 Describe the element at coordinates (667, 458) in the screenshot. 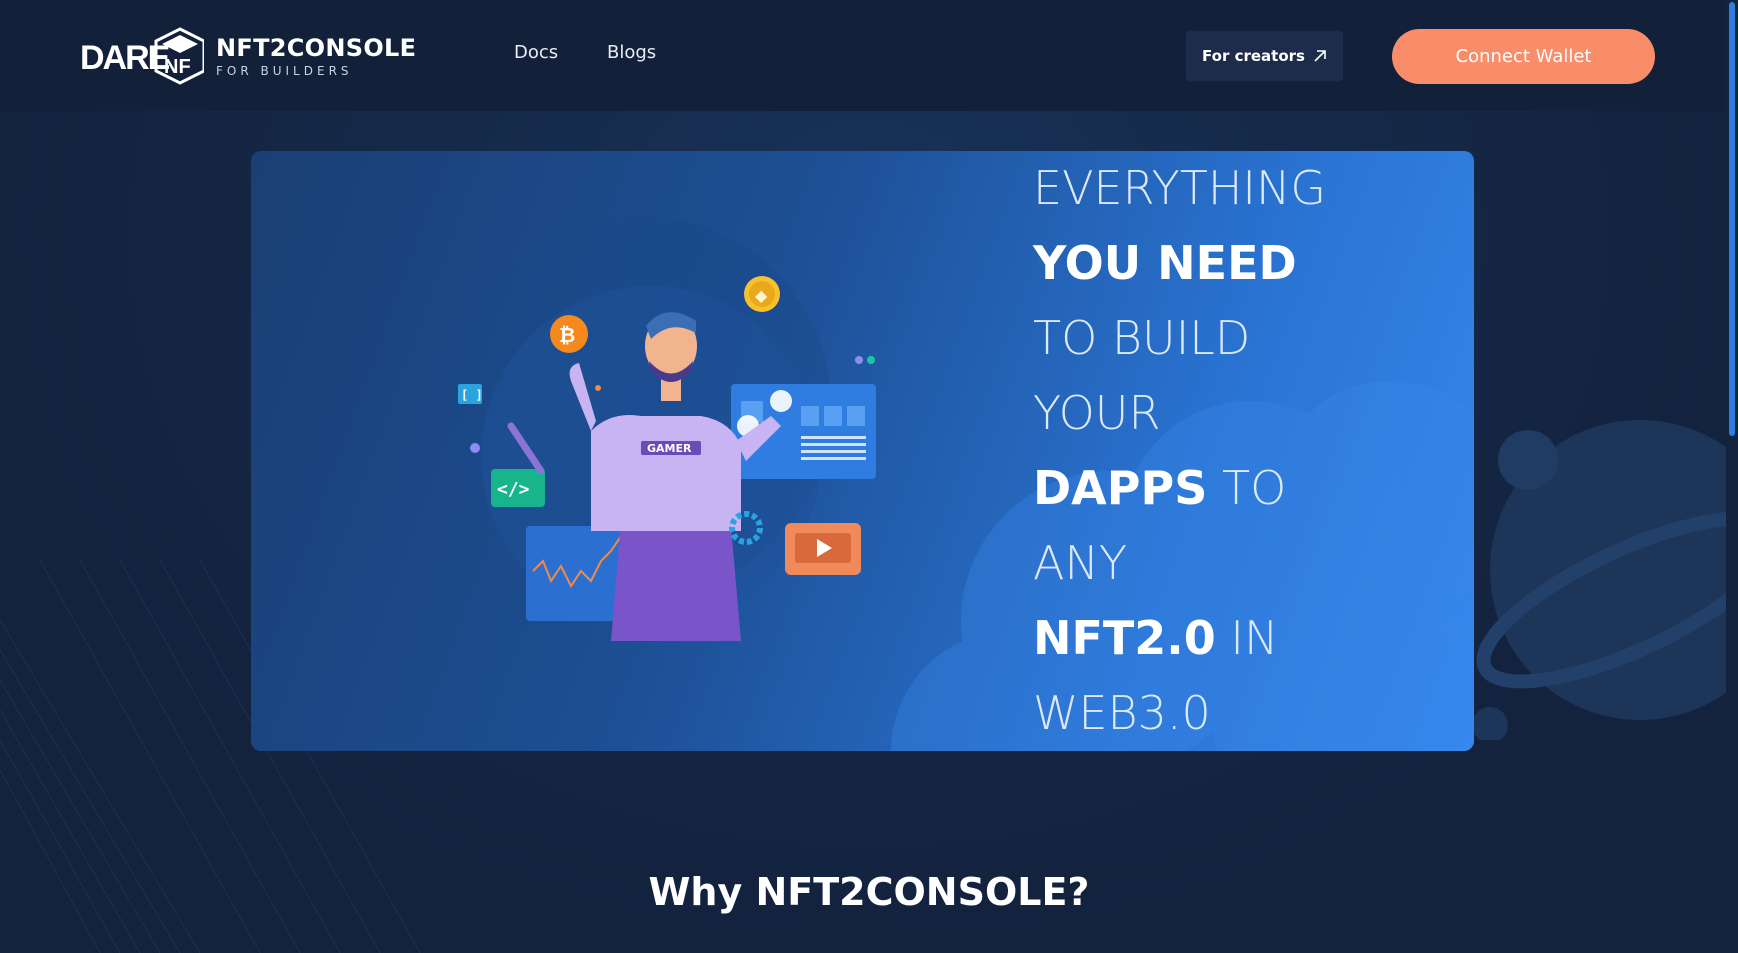

I see `gamer-illustration: GAMER ₿ ◆ </> [ ]` at that location.